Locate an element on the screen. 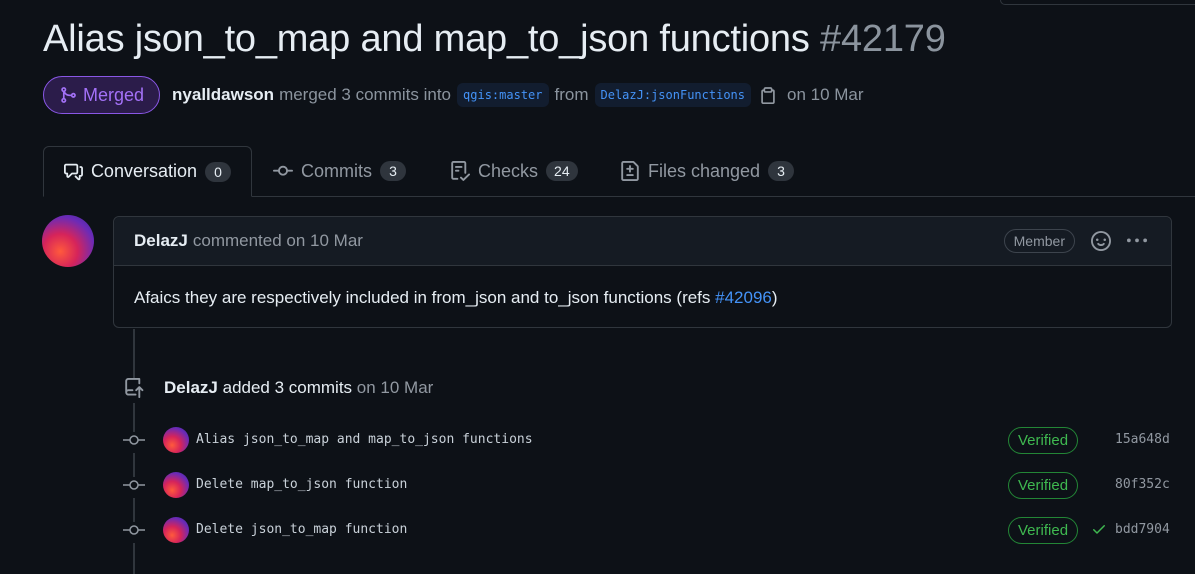 The image size is (1195, 574). tab-count: 0 is located at coordinates (218, 171).